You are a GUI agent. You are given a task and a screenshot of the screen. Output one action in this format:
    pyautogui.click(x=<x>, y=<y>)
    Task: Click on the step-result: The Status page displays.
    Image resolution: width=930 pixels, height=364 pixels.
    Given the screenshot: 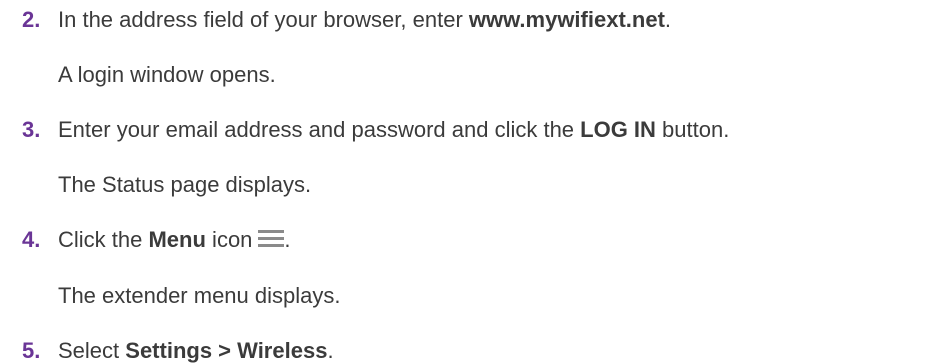 What is the action you would take?
    pyautogui.click(x=185, y=184)
    